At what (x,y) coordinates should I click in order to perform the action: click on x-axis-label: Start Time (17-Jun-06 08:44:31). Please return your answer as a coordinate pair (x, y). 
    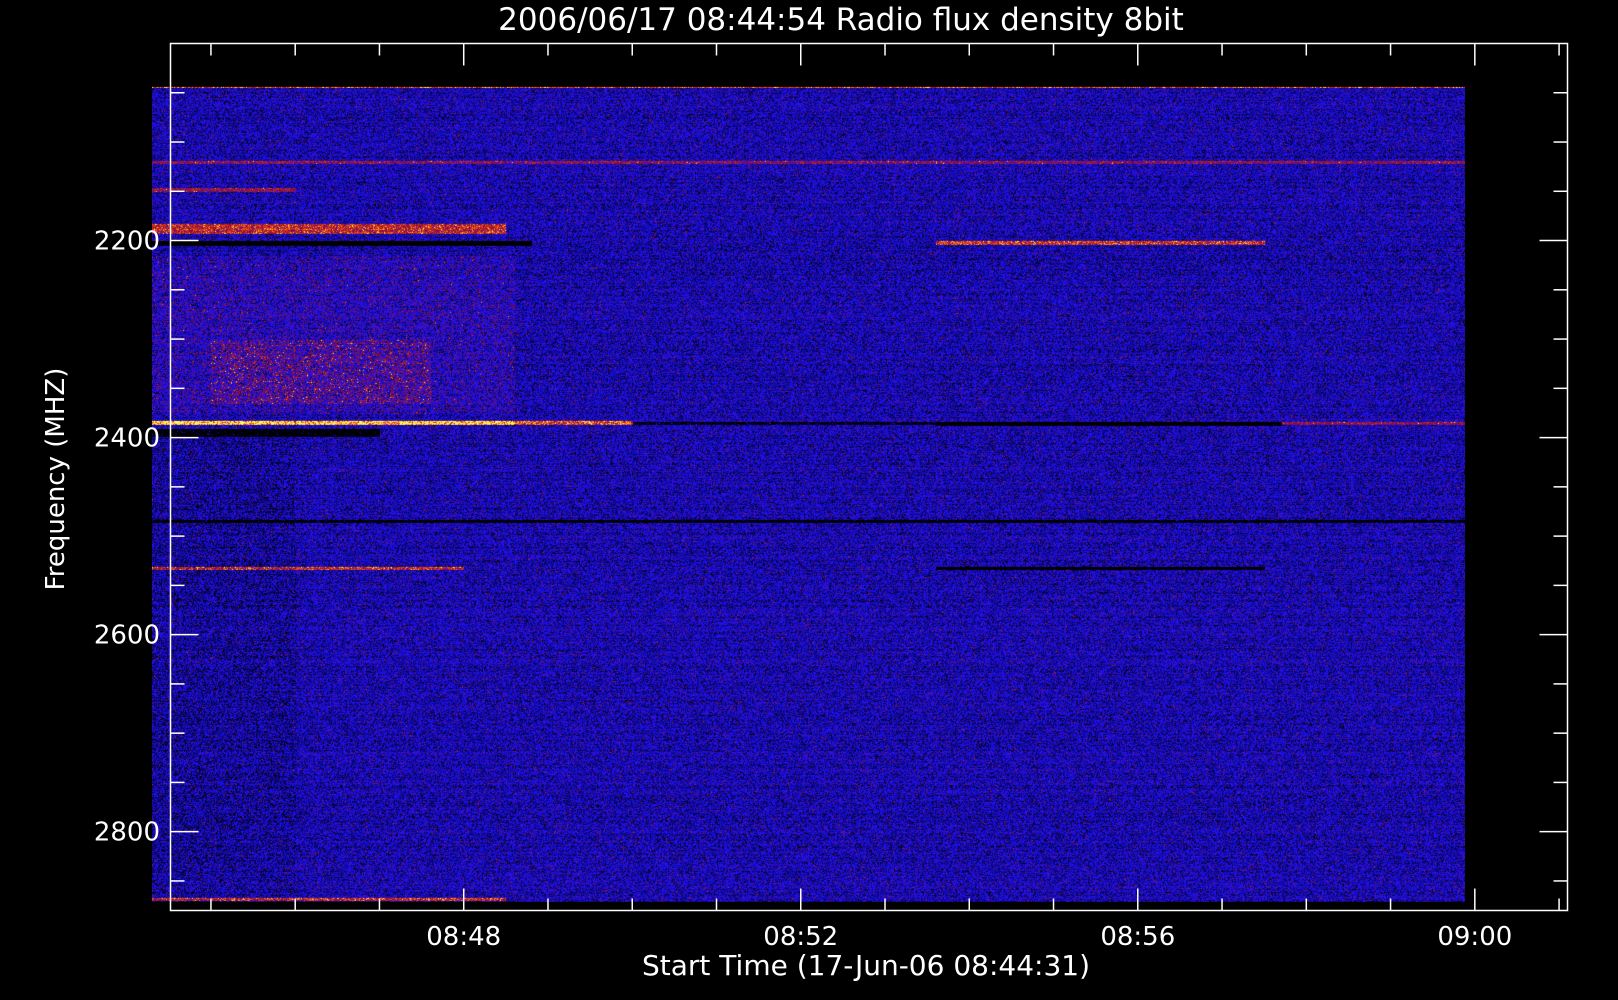
    Looking at the image, I should click on (866, 965).